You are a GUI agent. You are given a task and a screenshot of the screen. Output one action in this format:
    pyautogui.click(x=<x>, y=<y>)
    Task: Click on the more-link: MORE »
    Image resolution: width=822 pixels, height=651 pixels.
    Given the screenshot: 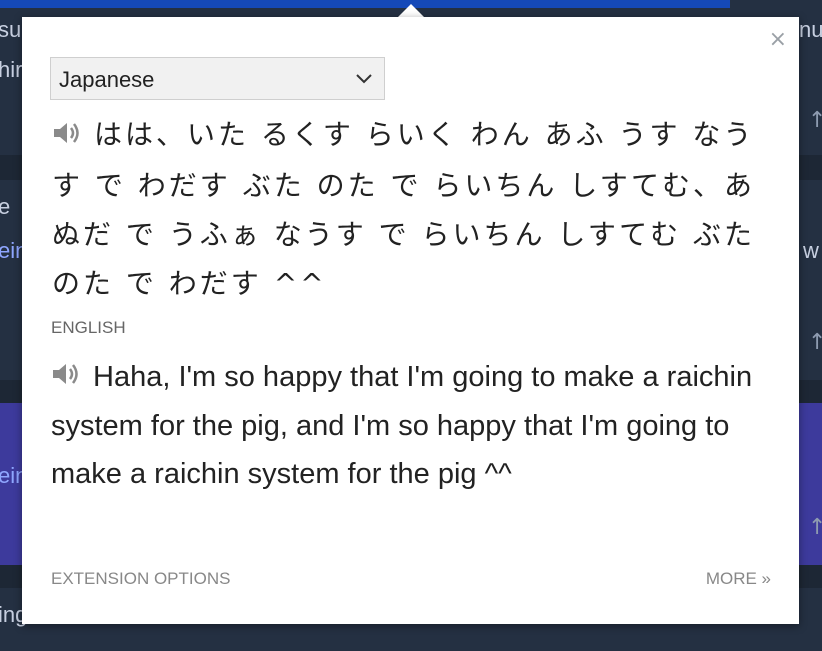 What is the action you would take?
    pyautogui.click(x=738, y=579)
    